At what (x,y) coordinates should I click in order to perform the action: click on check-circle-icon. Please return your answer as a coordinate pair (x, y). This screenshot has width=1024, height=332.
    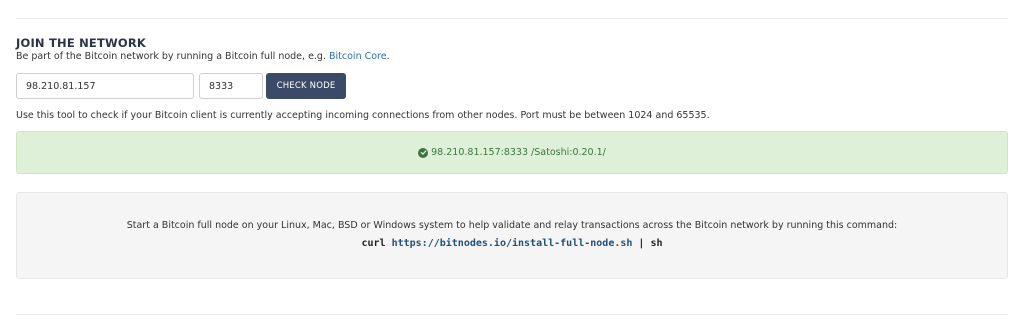
    Looking at the image, I should click on (423, 152).